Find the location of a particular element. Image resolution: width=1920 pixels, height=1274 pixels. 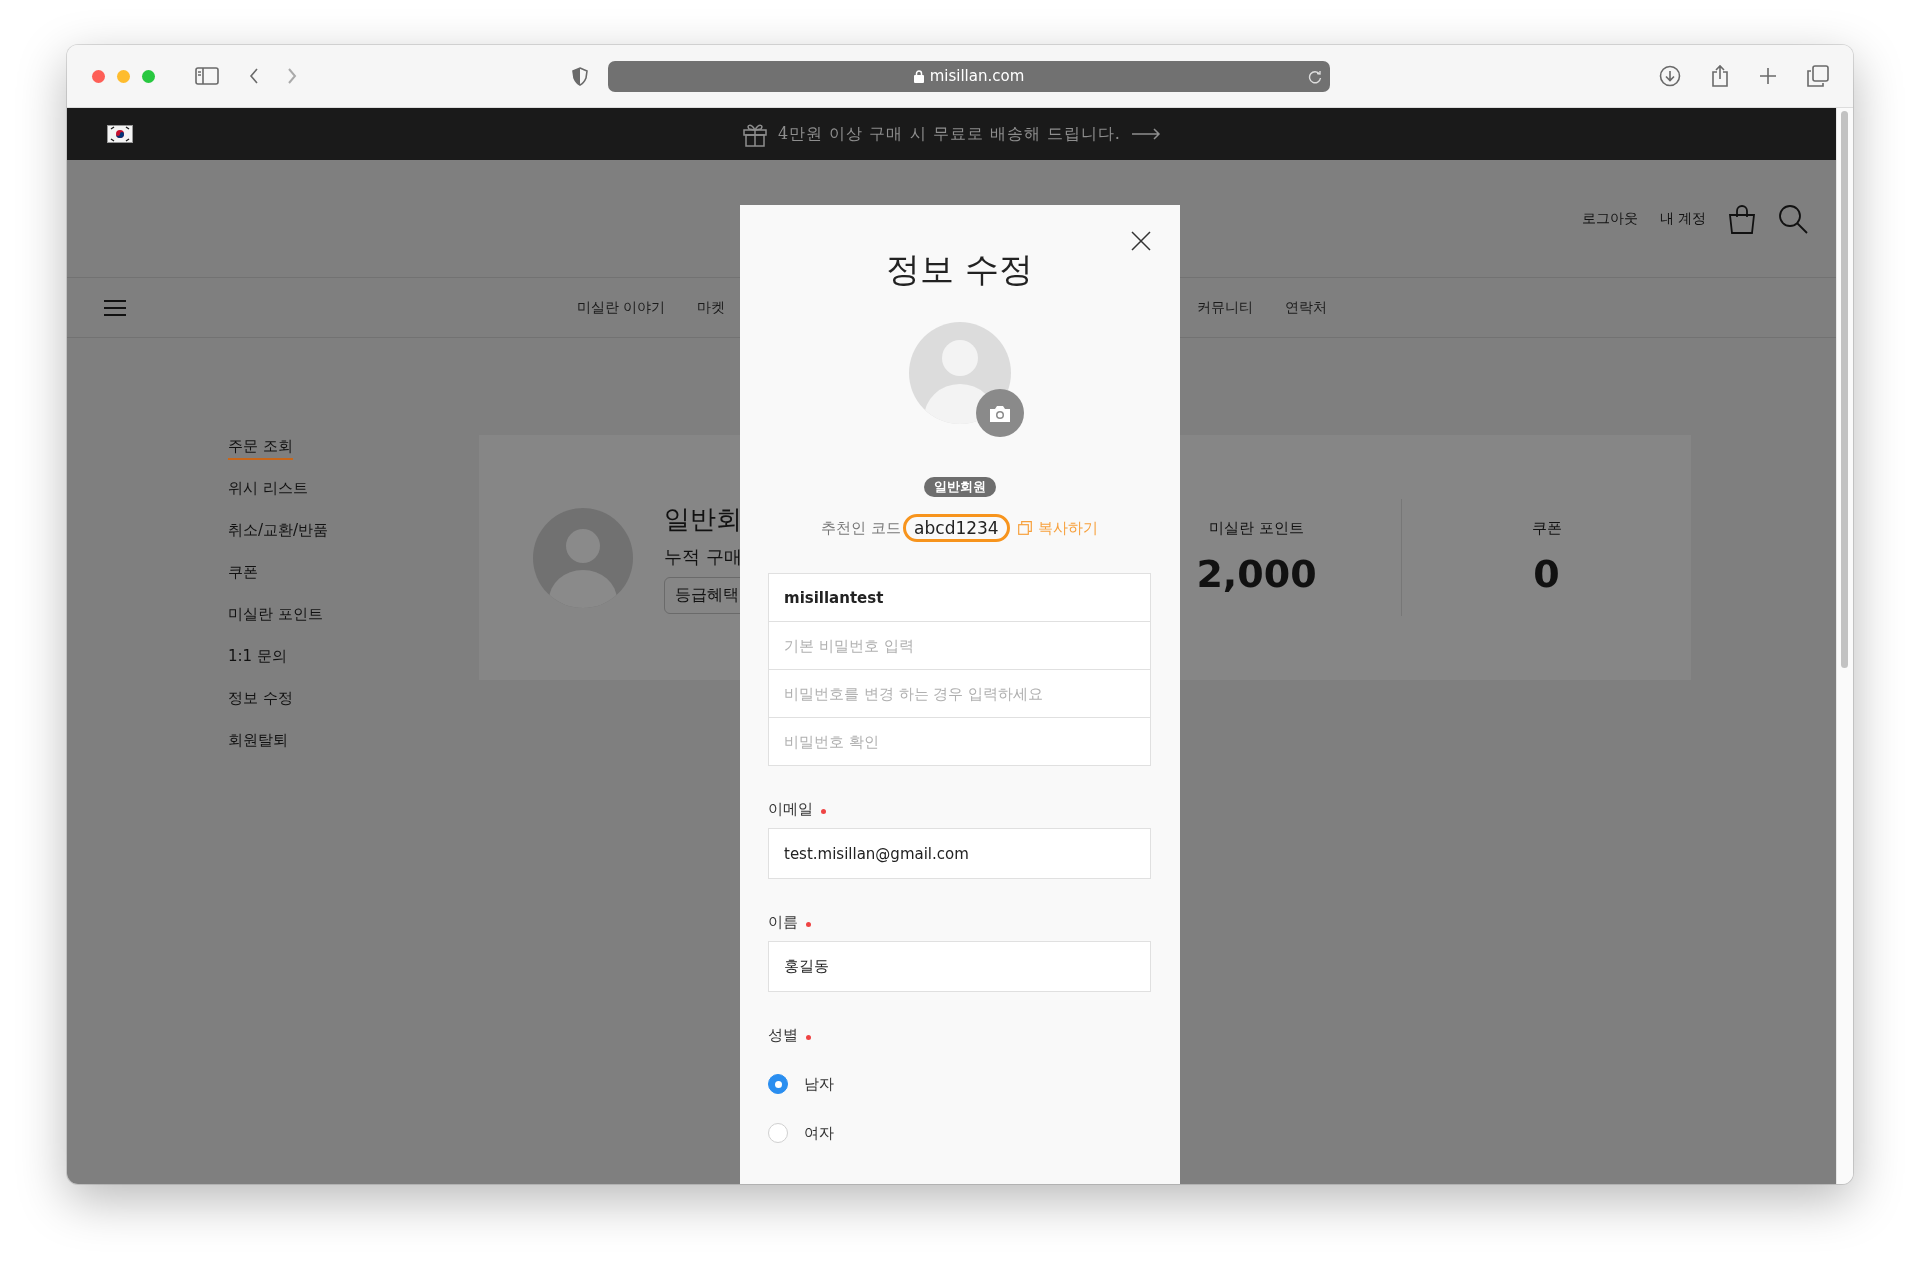

sidebar-item: 취소/교환/반품 is located at coordinates (278, 531).